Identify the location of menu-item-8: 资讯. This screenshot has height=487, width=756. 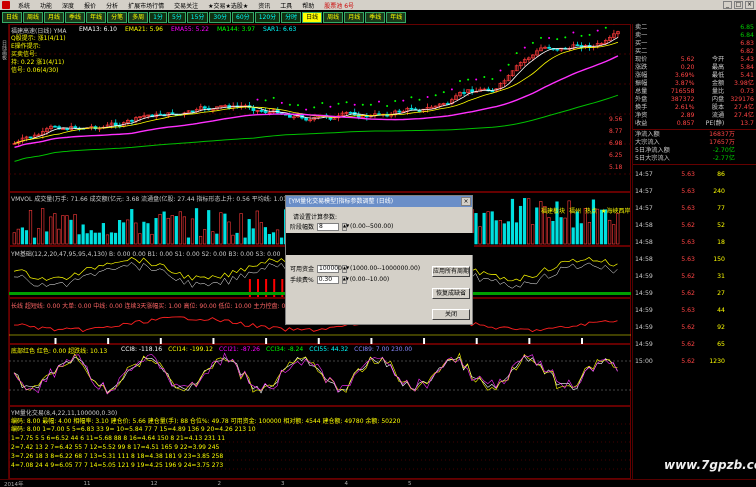
(264, 5).